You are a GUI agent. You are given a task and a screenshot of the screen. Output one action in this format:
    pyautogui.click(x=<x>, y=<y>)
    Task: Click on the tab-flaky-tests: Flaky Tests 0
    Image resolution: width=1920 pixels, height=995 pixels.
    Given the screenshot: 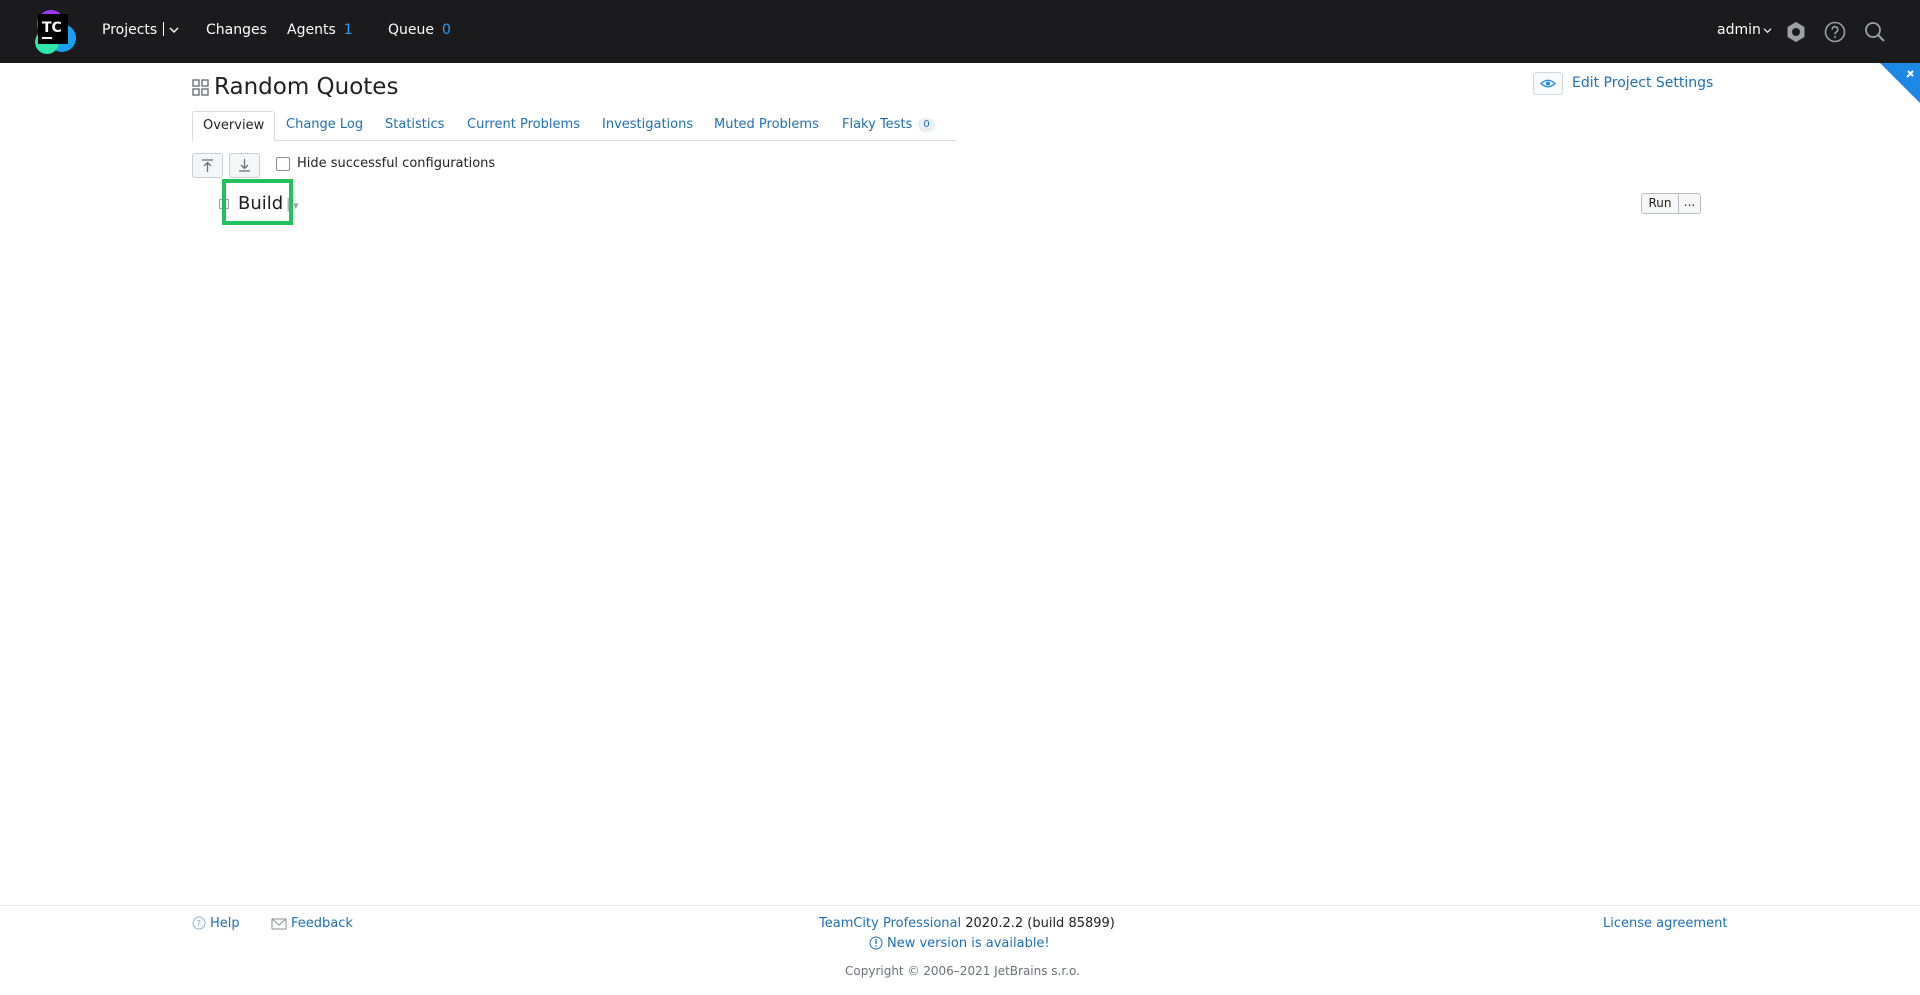 What is the action you would take?
    pyautogui.click(x=888, y=125)
    